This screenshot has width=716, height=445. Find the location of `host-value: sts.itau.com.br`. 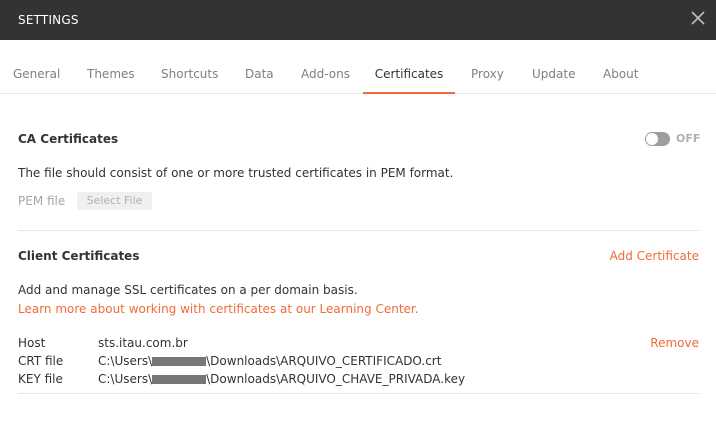

host-value: sts.itau.com.br is located at coordinates (143, 343).